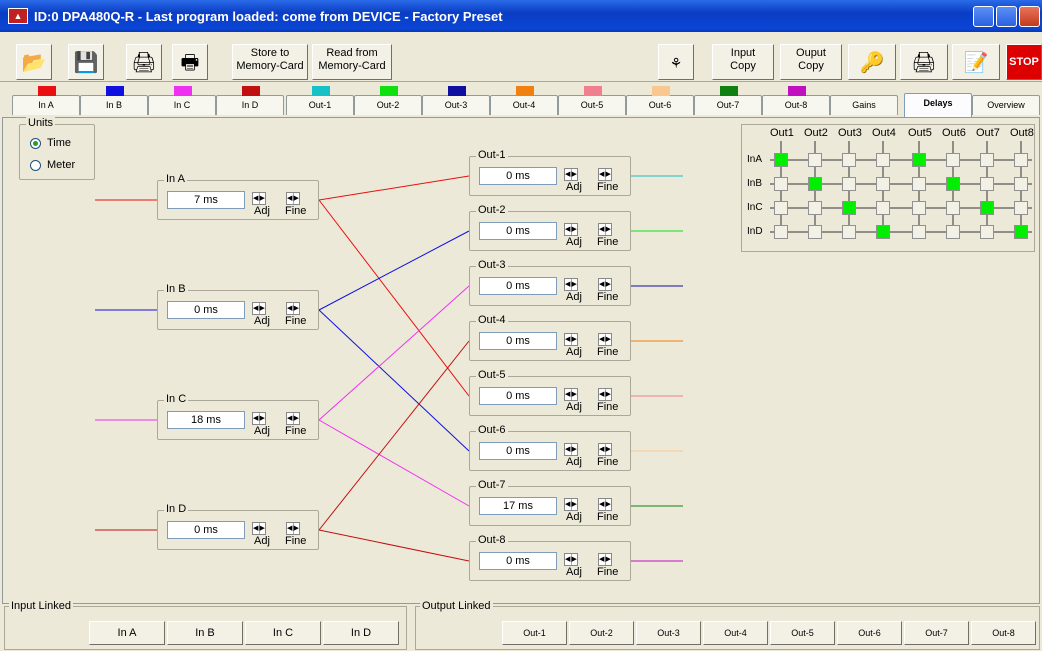  I want to click on matrix-cell-inc-out2, so click(815, 208).